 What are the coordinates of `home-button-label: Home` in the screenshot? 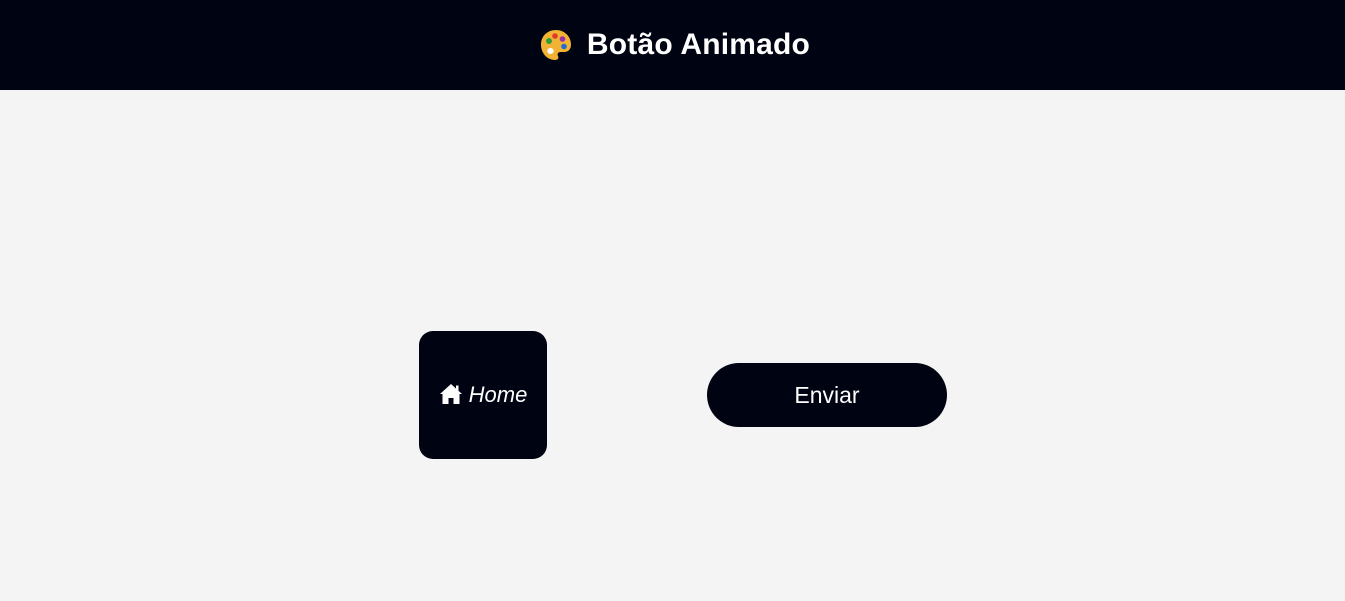 It's located at (498, 394).